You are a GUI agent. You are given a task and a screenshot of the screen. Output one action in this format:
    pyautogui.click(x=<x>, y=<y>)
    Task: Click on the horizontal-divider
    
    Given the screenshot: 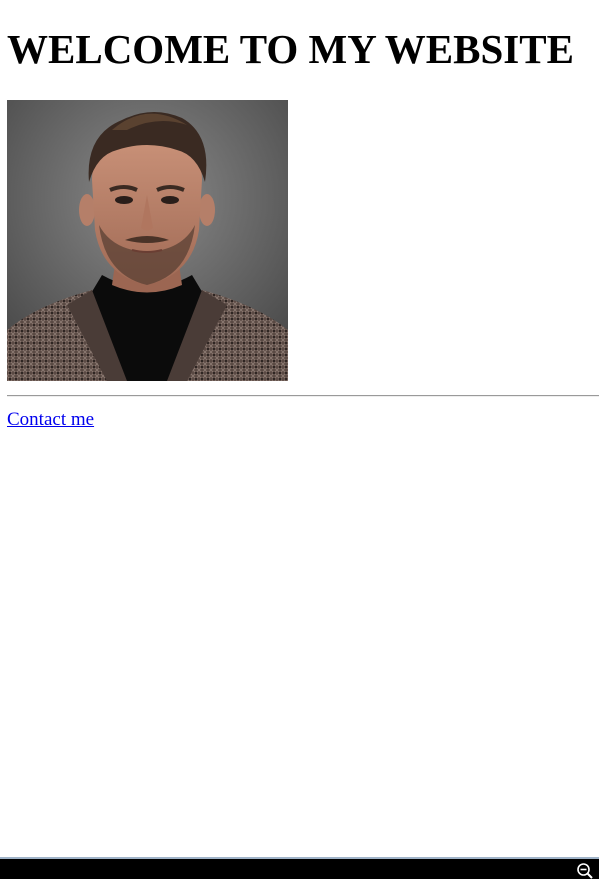 What is the action you would take?
    pyautogui.click(x=303, y=396)
    